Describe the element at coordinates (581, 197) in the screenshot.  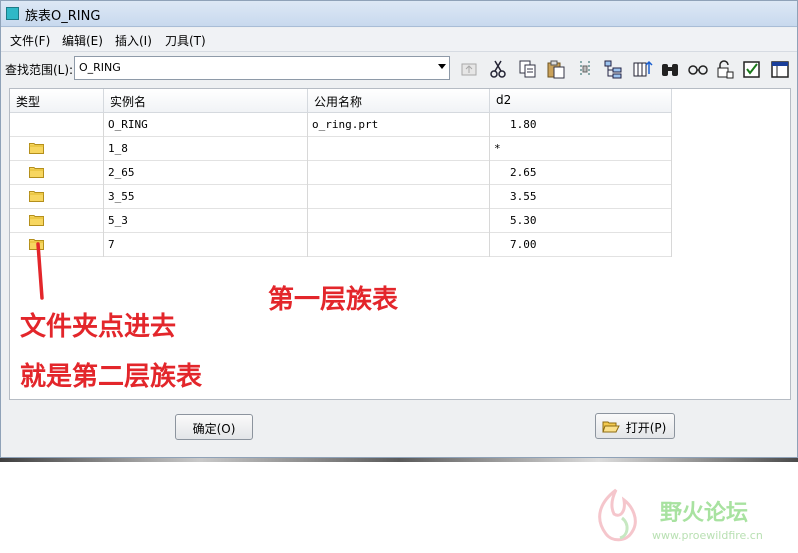
I see `cell-d2: 3.55` at that location.